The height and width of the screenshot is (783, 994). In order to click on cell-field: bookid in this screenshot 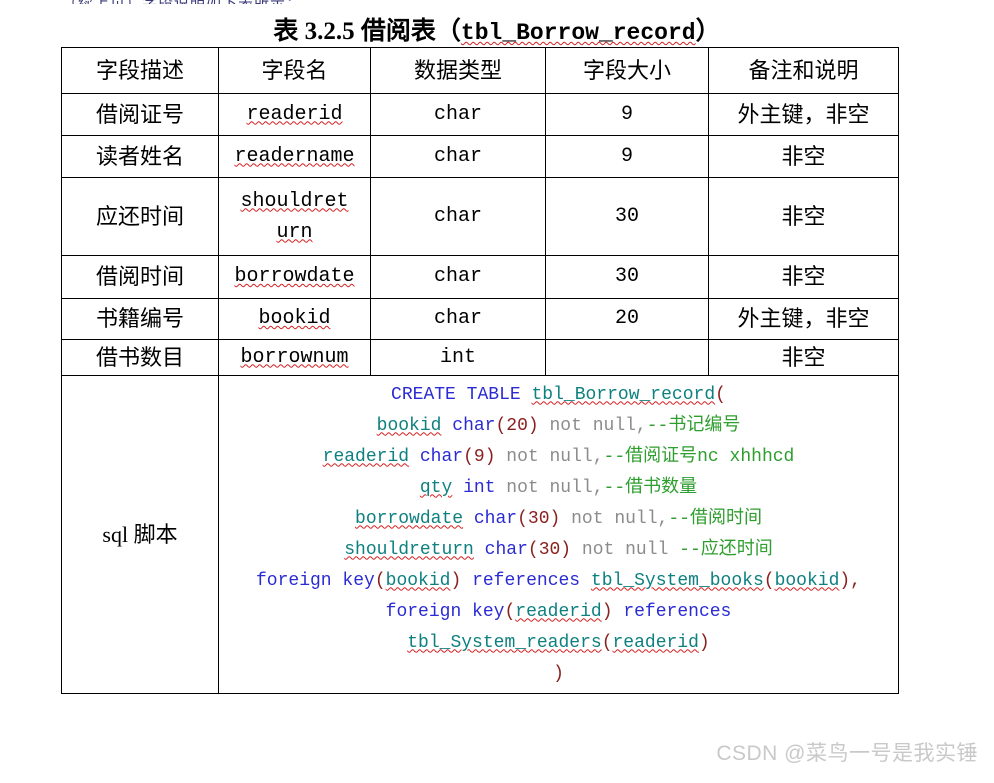, I will do `click(294, 319)`.